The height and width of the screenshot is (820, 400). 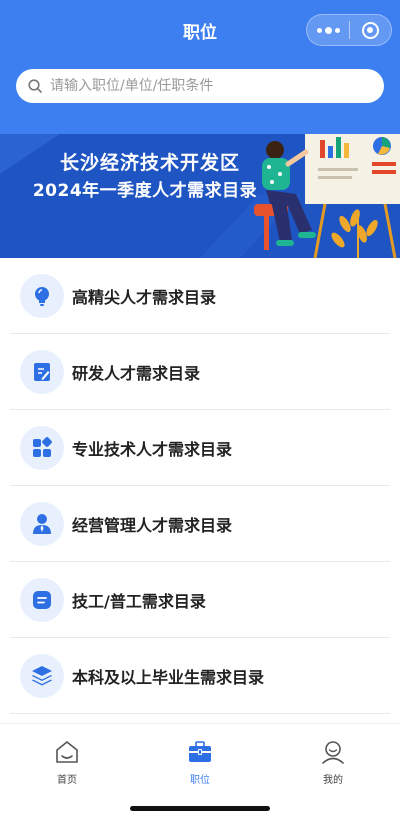 I want to click on tab-home: 首页, so click(x=67, y=762).